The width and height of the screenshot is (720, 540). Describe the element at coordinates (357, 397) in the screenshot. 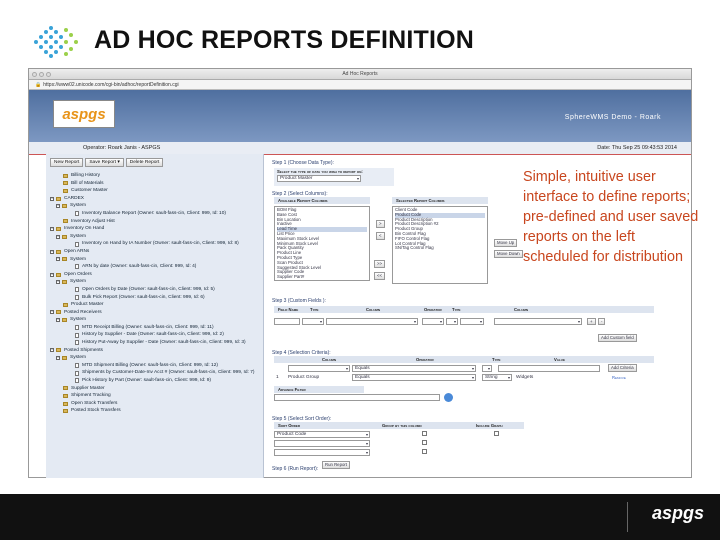

I see `advance-filter-input` at that location.